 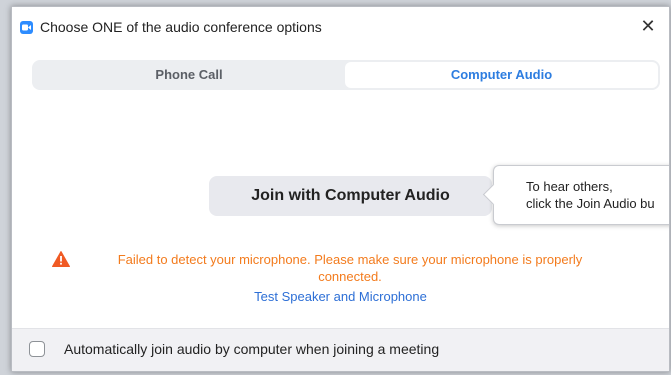 I want to click on audio-mode-tabs: Phone Call Computer Audio, so click(x=346, y=75).